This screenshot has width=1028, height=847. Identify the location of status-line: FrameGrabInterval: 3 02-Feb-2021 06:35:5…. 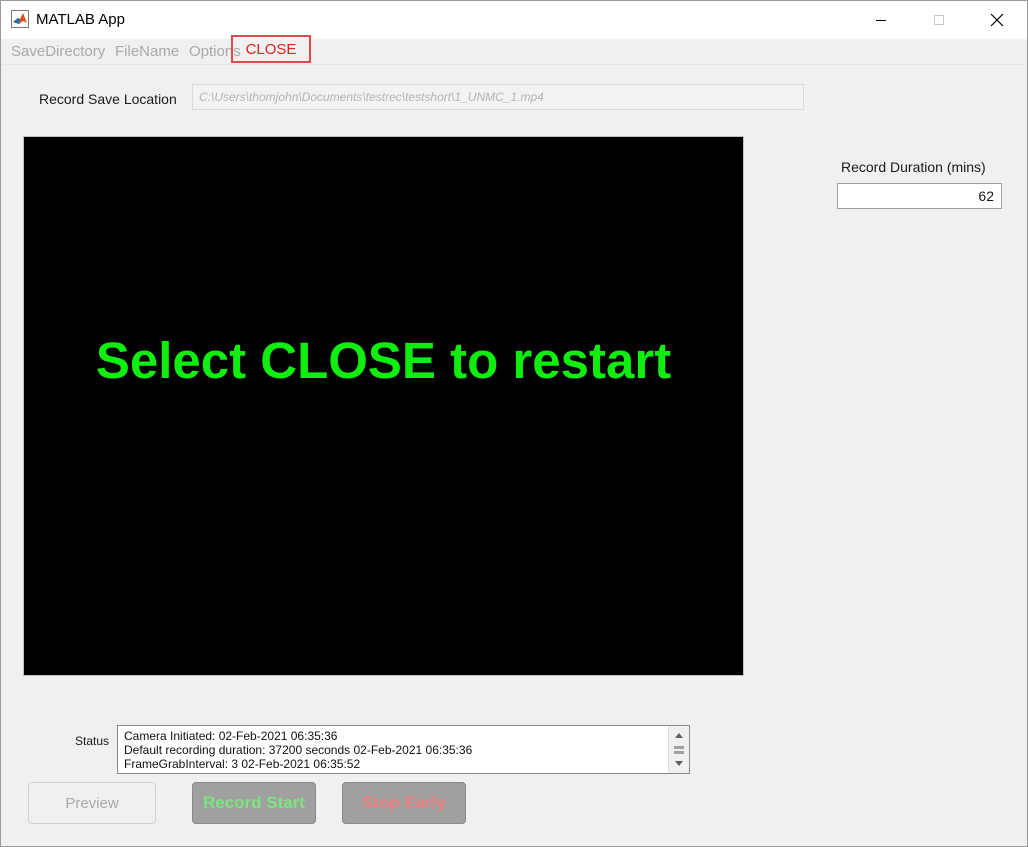
(242, 764).